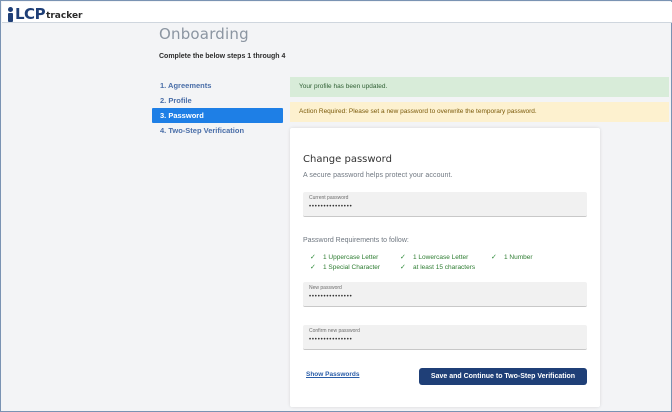  I want to click on top-bar: LCP tracker, so click(337, 12).